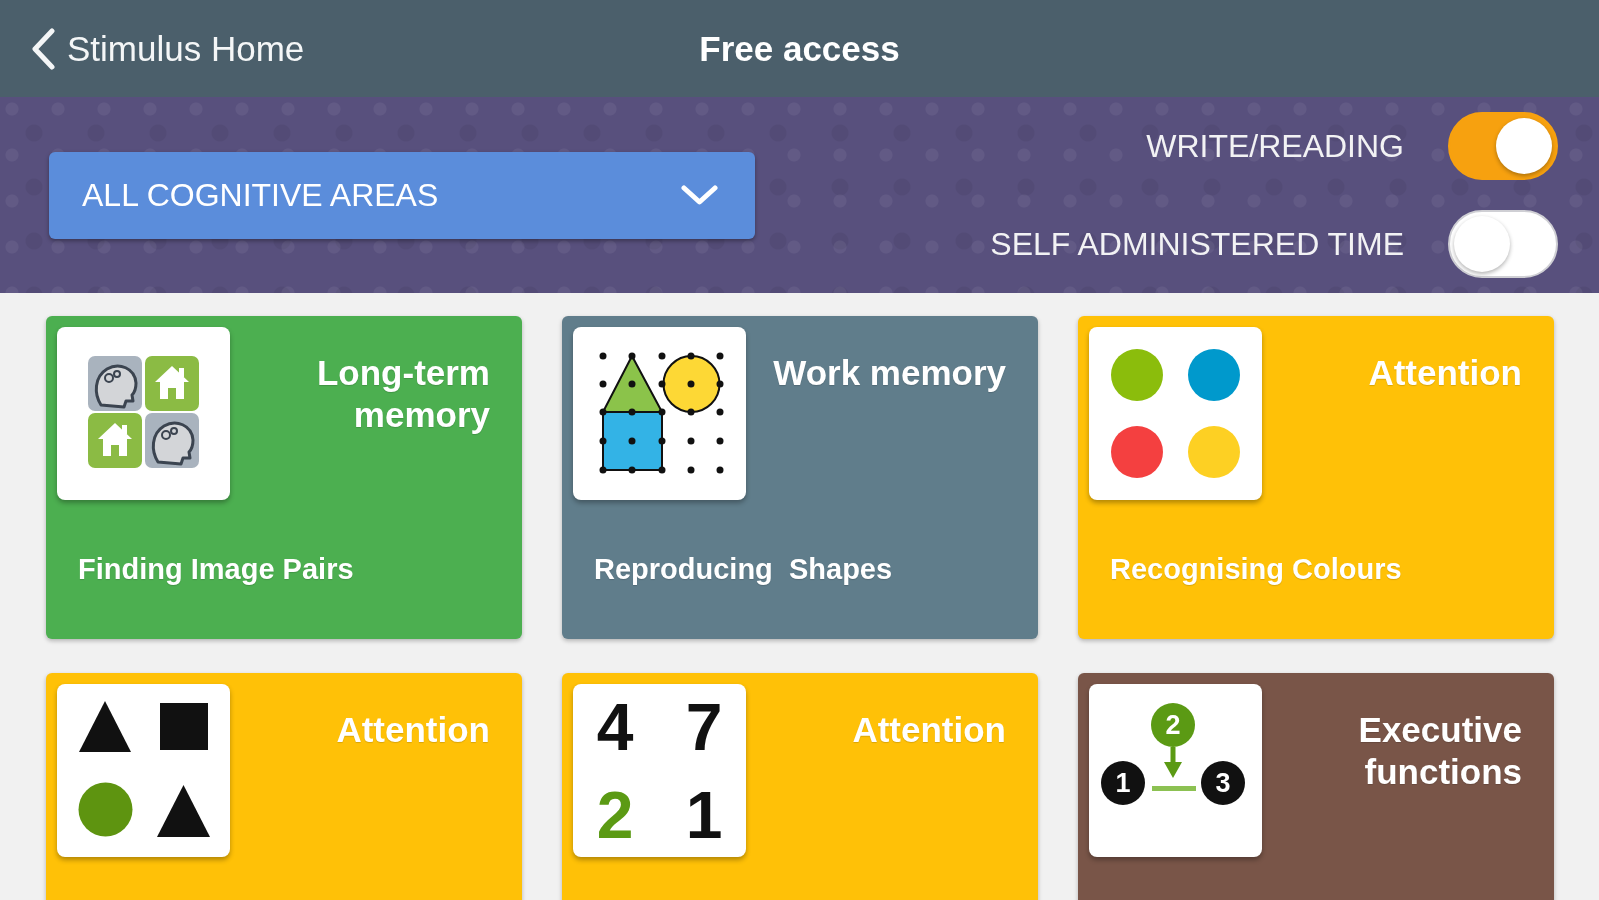  What do you see at coordinates (889, 373) in the screenshot?
I see `category-label: Work memory` at bounding box center [889, 373].